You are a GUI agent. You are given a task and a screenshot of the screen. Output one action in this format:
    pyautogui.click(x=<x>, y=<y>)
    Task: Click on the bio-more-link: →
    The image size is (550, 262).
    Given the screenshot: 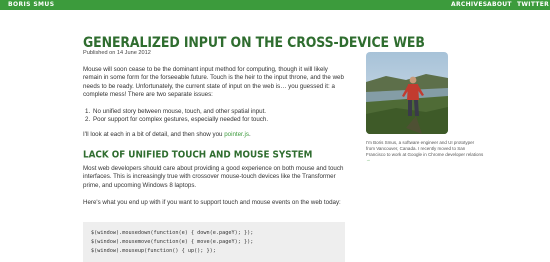 What is the action you would take?
    pyautogui.click(x=368, y=159)
    